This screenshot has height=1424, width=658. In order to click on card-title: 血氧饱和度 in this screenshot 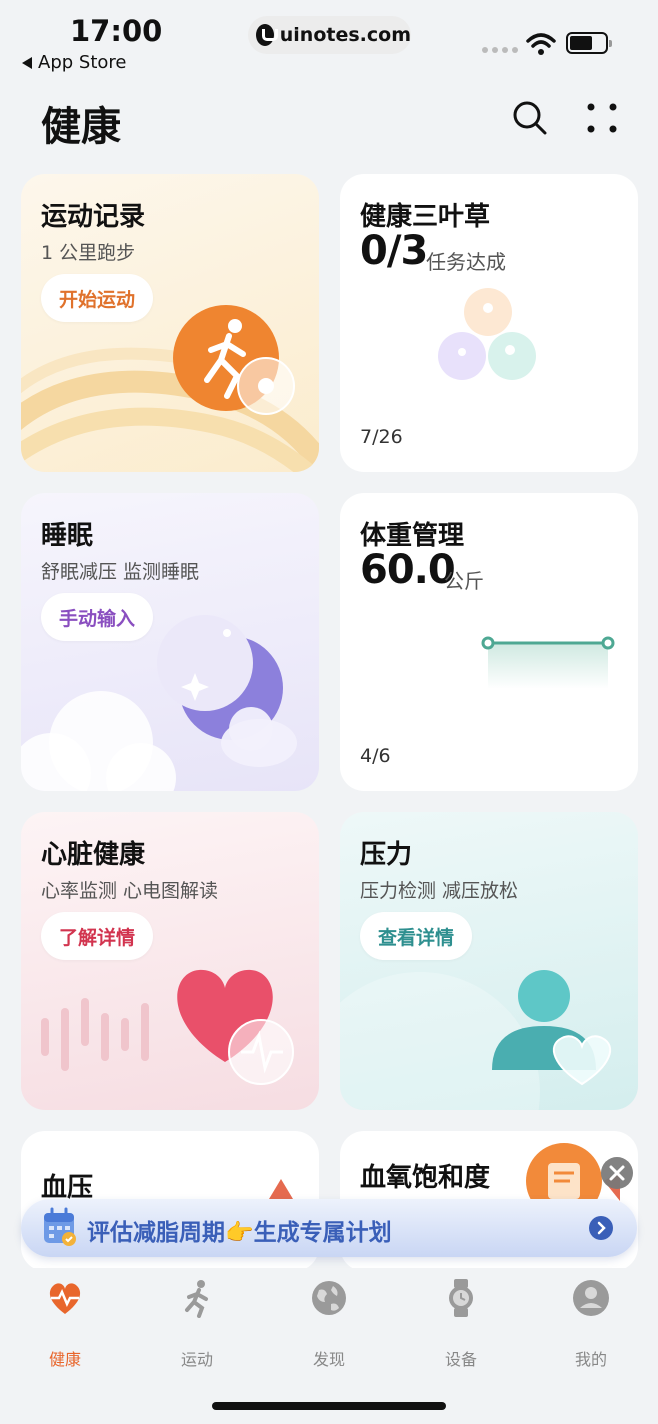, I will do `click(425, 1178)`.